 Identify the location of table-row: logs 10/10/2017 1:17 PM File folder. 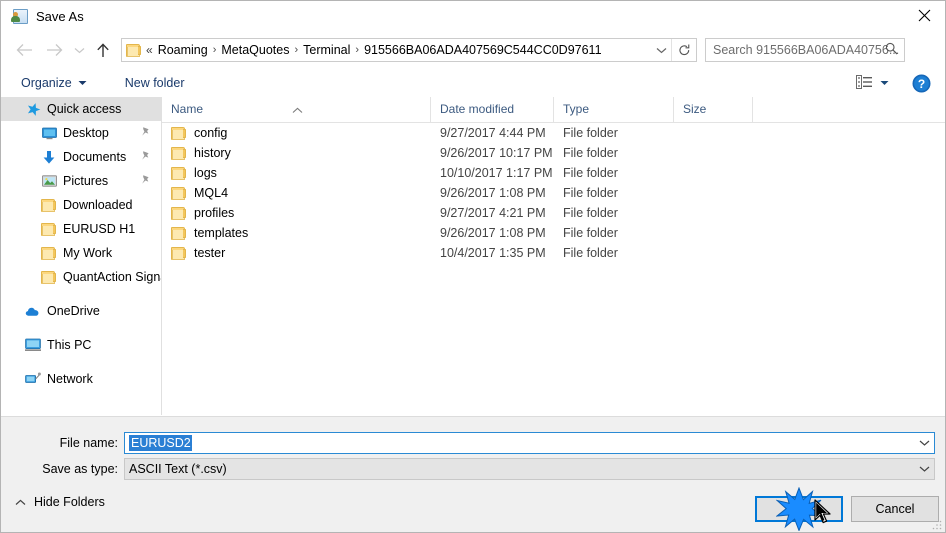
(553, 173).